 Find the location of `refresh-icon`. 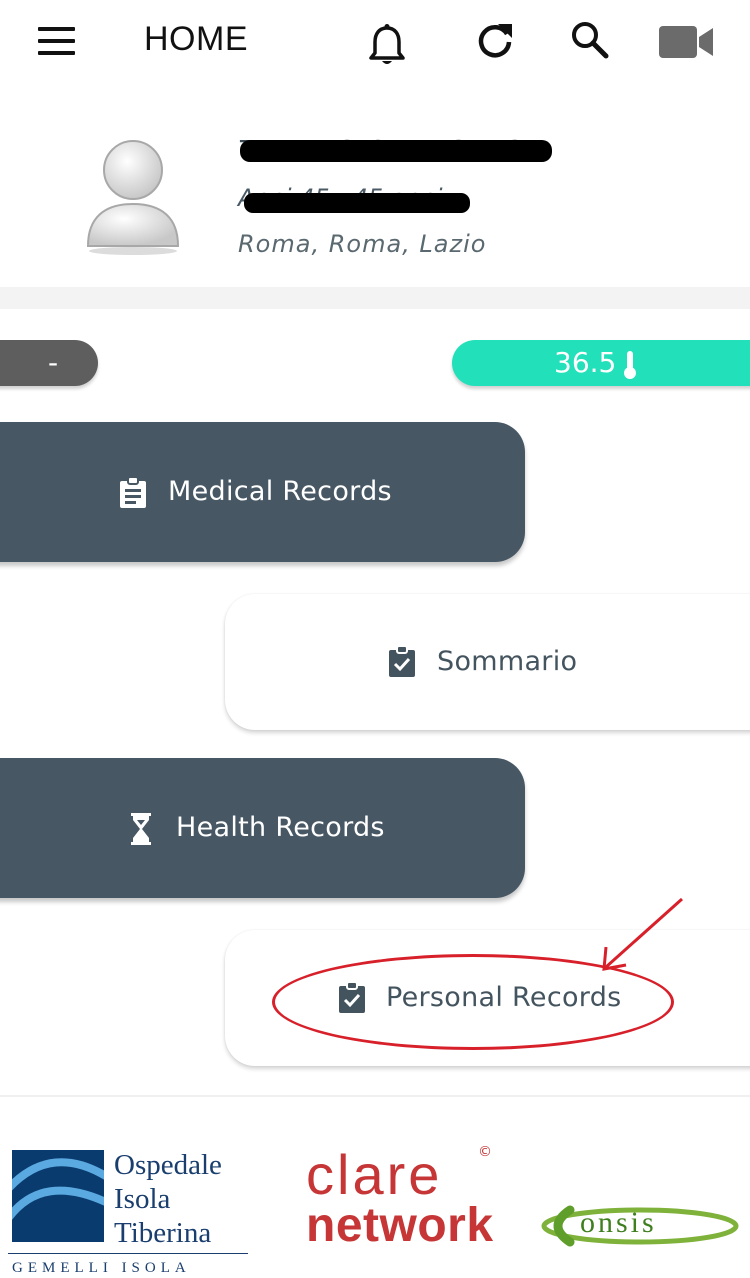

refresh-icon is located at coordinates (495, 41).